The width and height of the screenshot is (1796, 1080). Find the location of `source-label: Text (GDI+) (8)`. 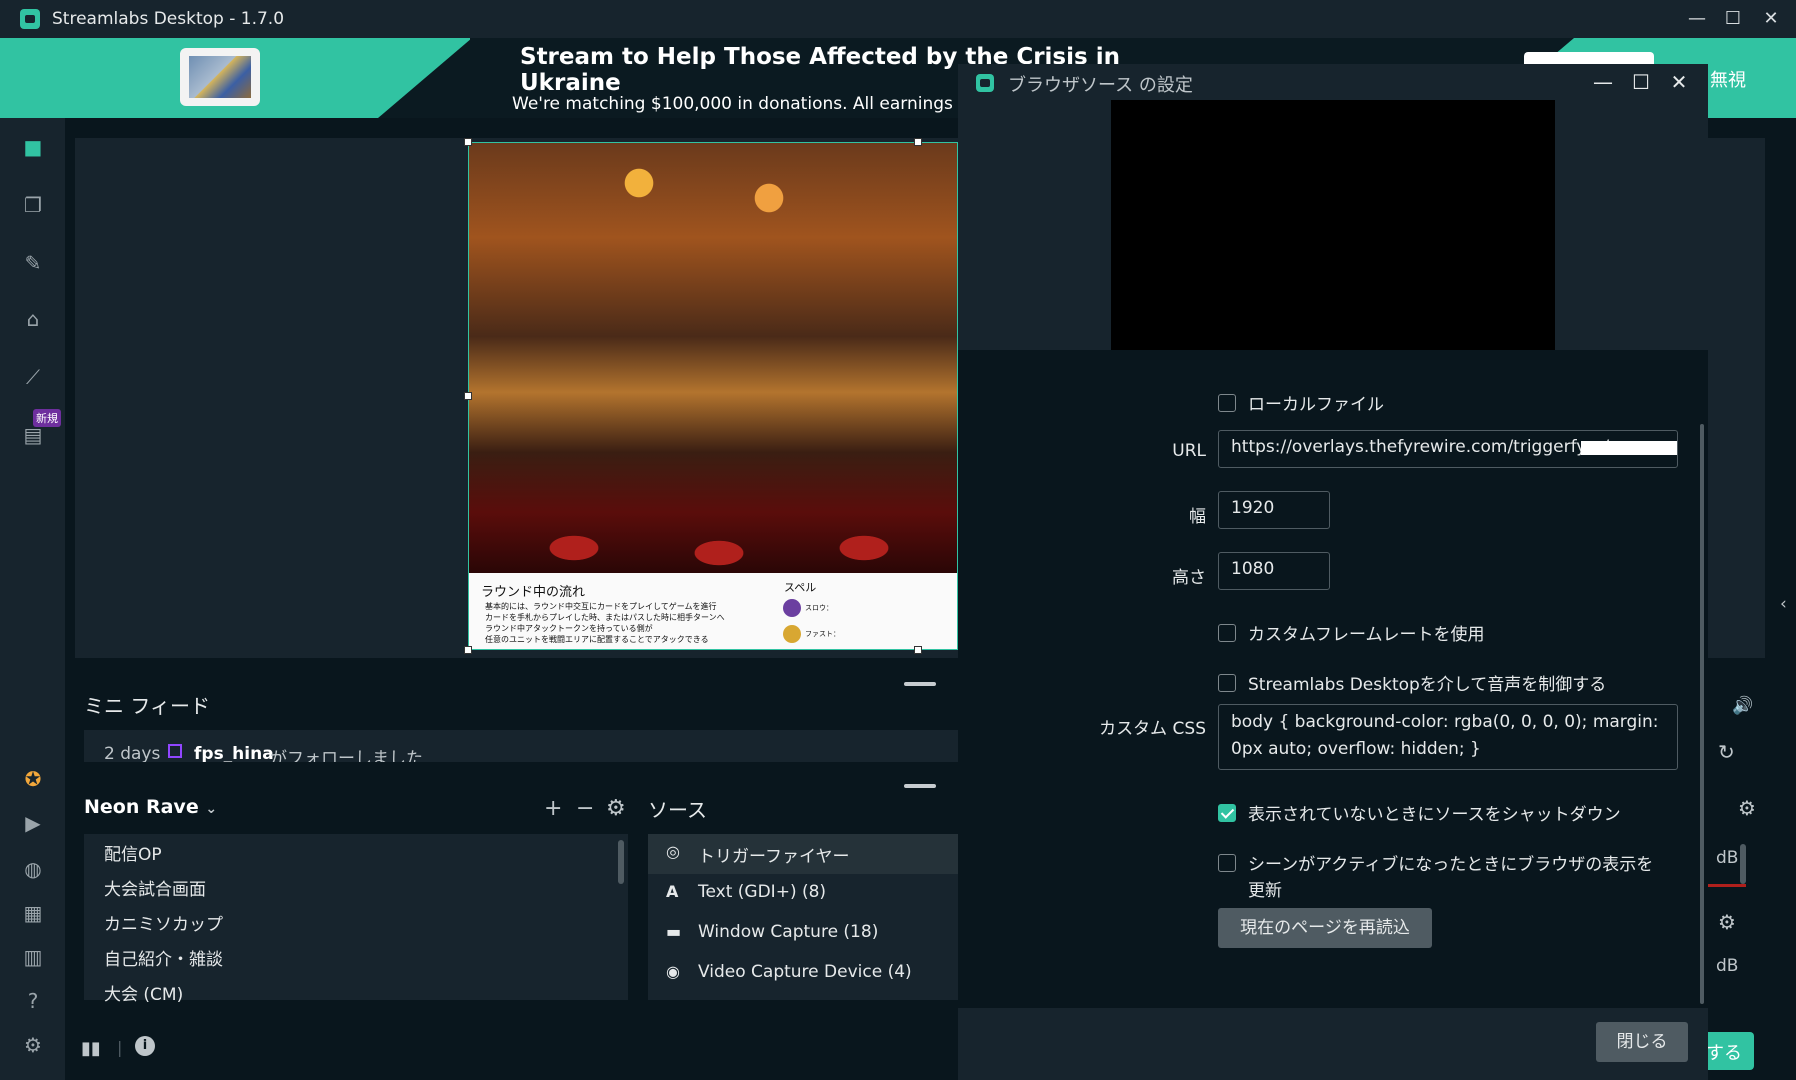

source-label: Text (GDI+) (8) is located at coordinates (762, 892).